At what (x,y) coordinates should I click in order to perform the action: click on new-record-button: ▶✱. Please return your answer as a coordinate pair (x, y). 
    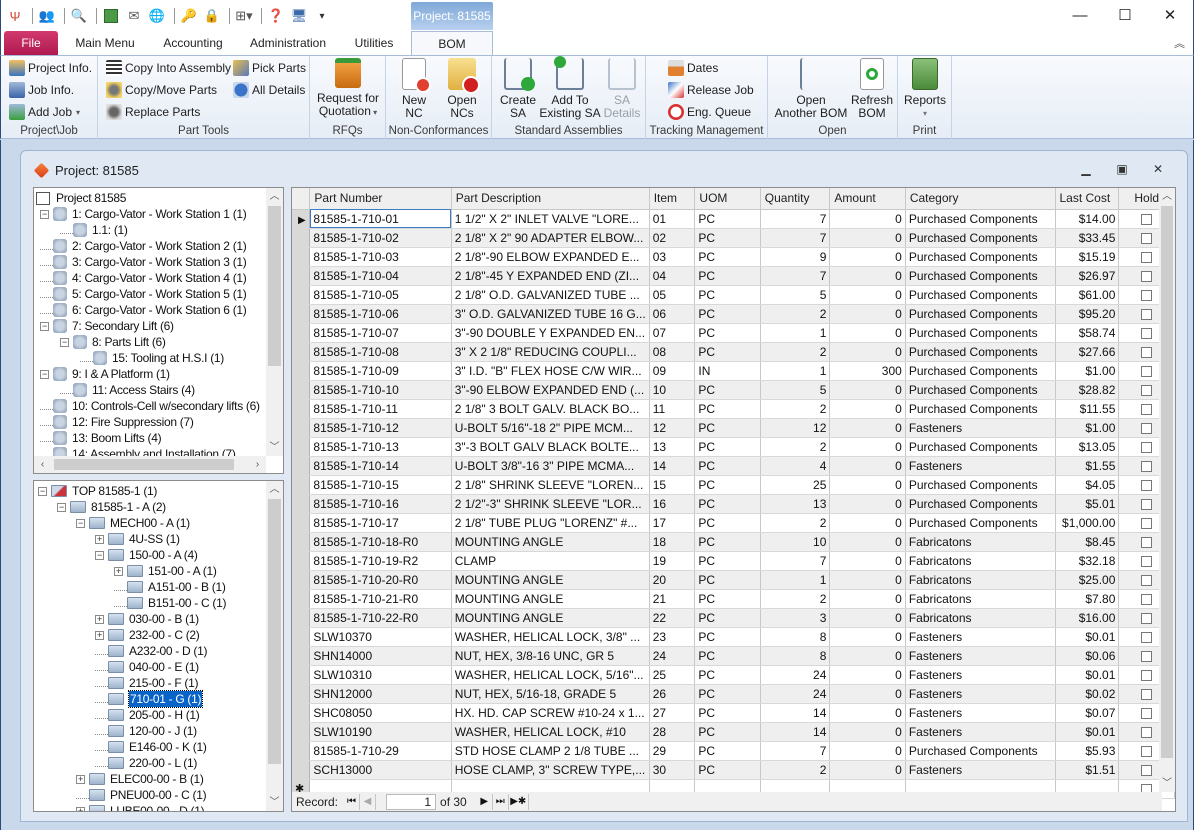
    Looking at the image, I should click on (519, 801).